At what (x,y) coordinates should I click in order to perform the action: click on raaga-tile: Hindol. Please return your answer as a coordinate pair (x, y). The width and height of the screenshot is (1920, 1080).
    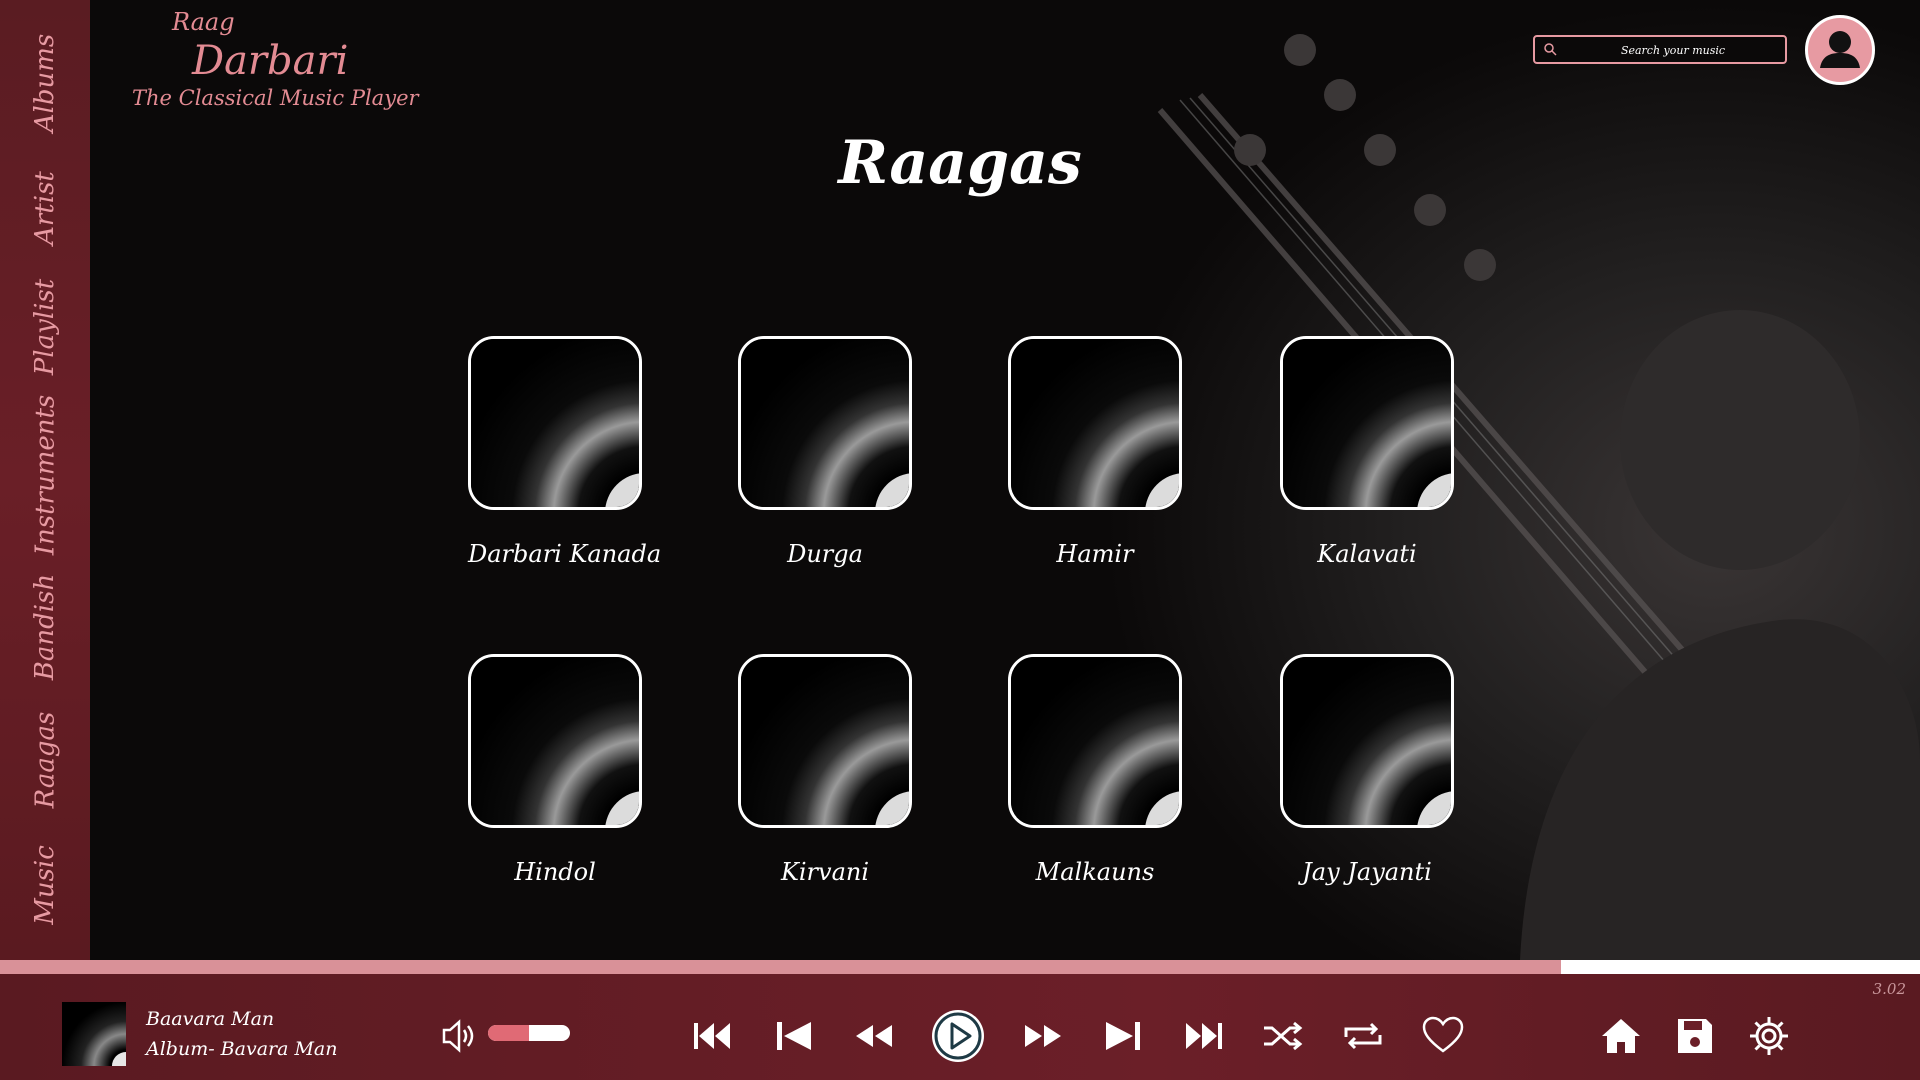
    Looking at the image, I should click on (555, 770).